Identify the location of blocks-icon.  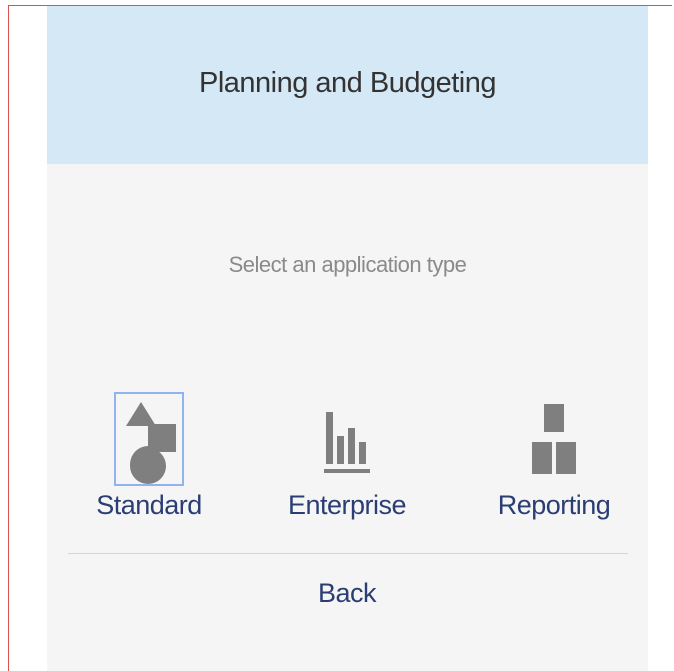
(554, 439).